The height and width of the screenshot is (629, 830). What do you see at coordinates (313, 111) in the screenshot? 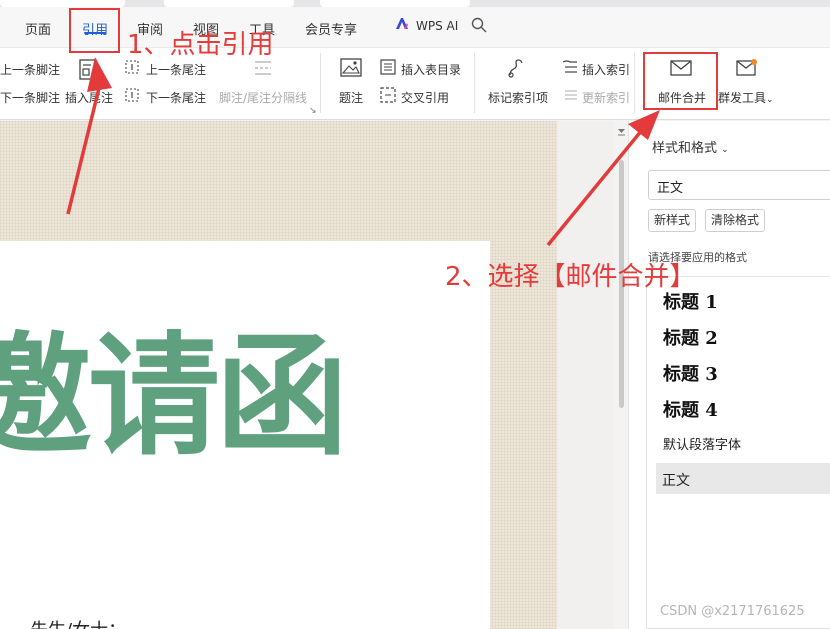
I see `dialog-launcher-icon: ↘` at bounding box center [313, 111].